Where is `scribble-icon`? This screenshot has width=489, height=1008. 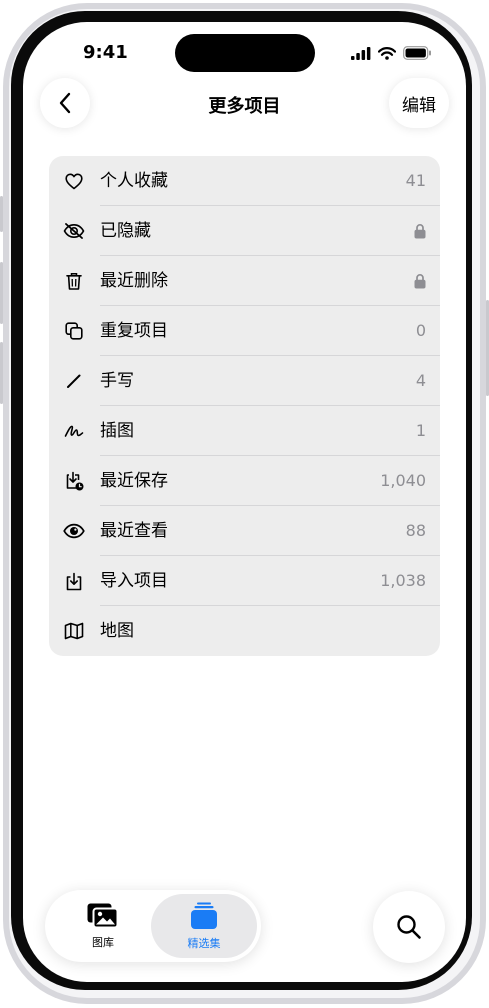
scribble-icon is located at coordinates (74, 431).